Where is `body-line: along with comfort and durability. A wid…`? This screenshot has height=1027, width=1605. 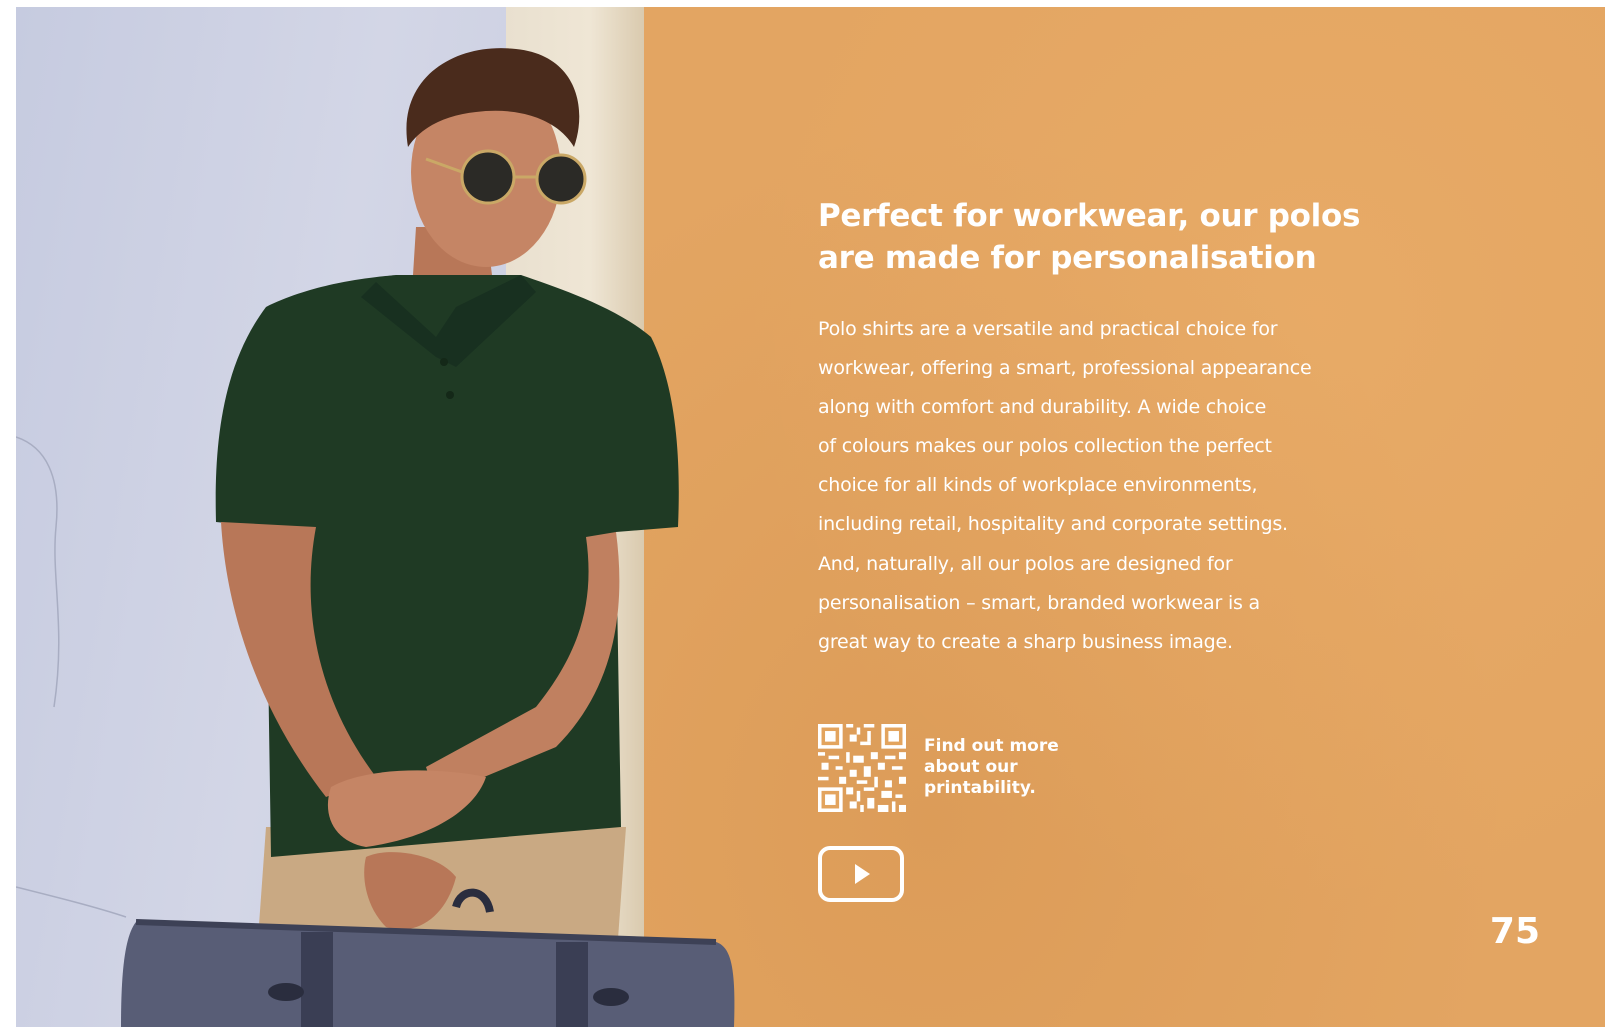 body-line: along with comfort and durability. A wid… is located at coordinates (1042, 407).